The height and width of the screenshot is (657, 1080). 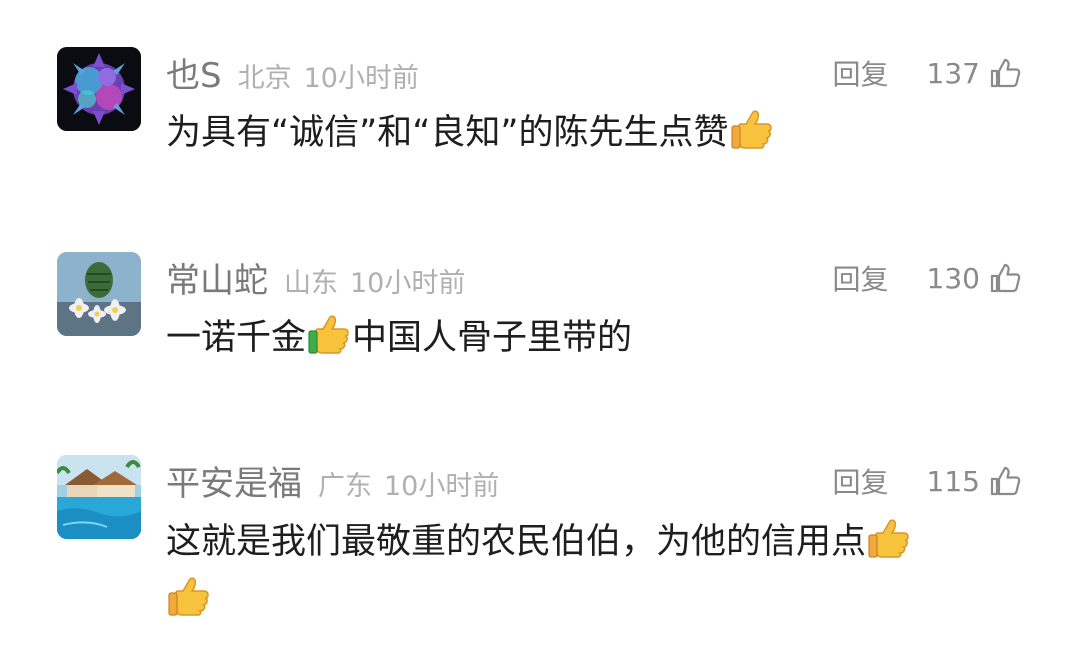 I want to click on comment-text: 一诺千金 中国人骨子里带的, so click(x=596, y=338).